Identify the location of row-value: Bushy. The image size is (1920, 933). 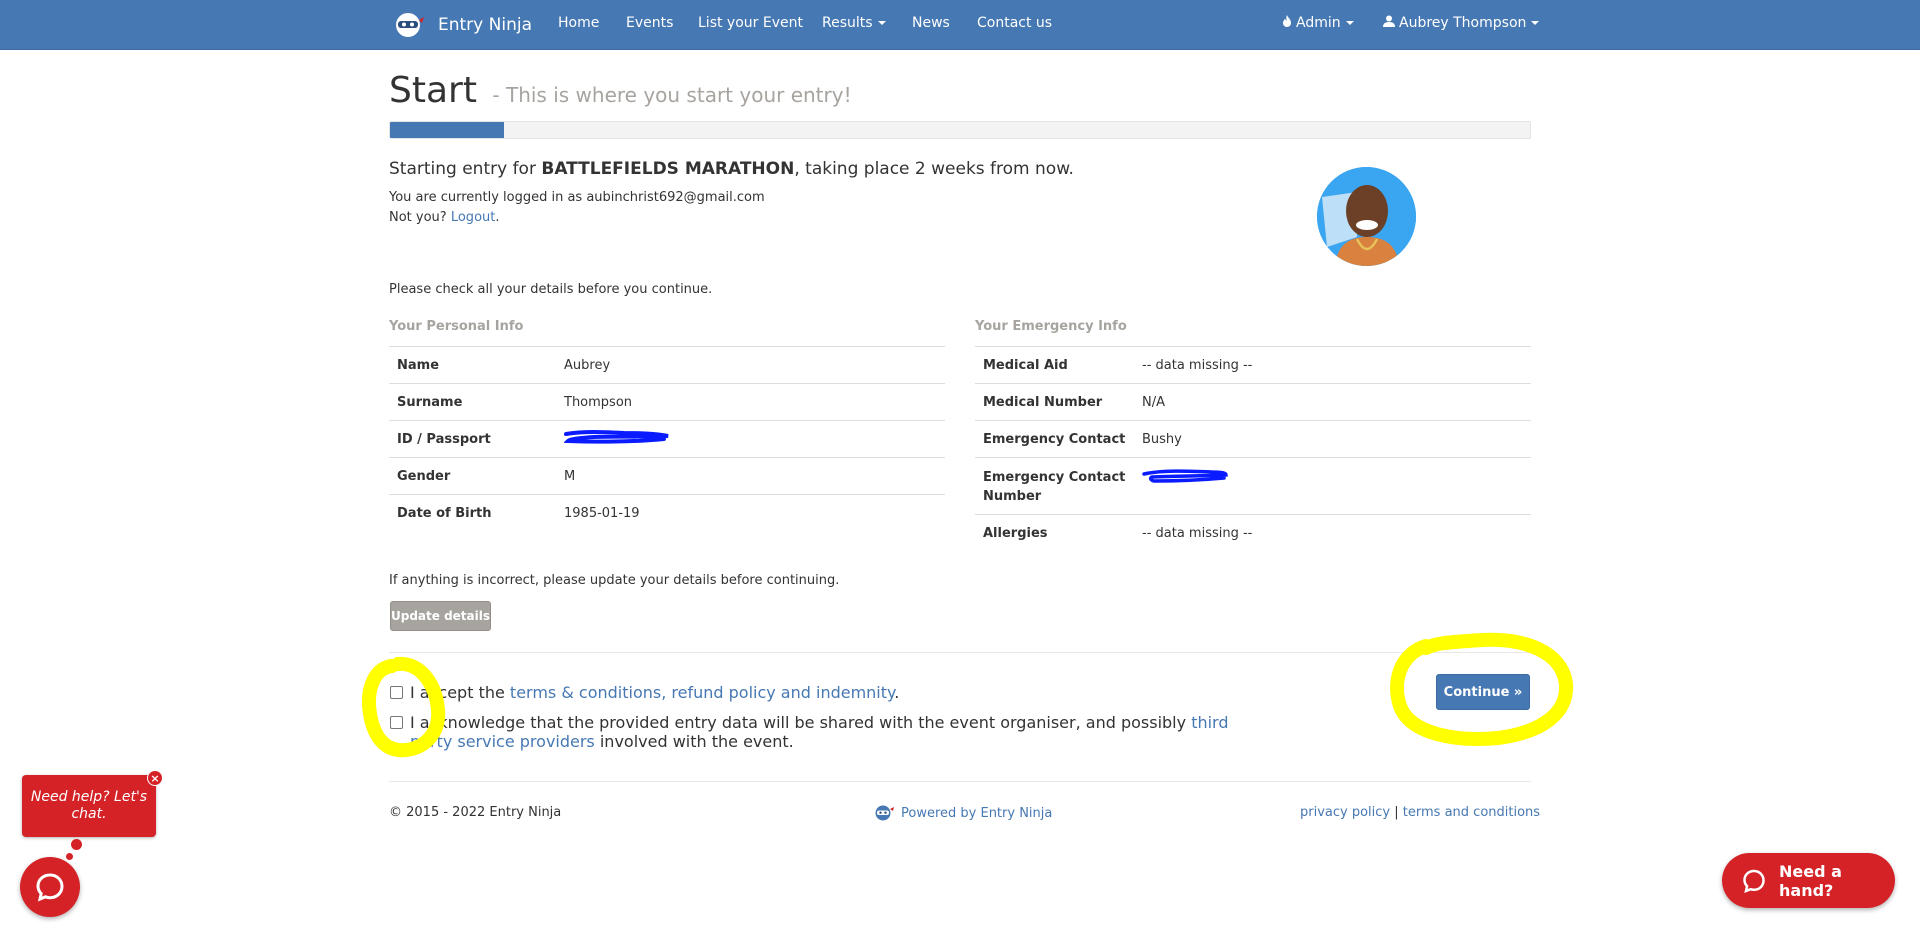
(1162, 439).